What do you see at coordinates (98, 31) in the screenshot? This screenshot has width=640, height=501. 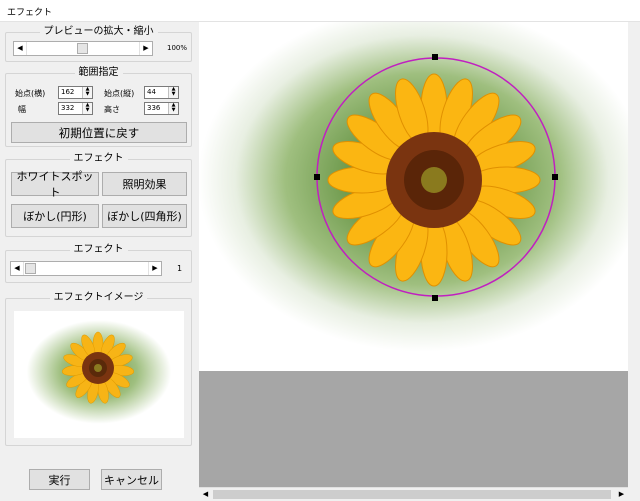 I see `zoom-group-label: プレビューの拡大・縮小` at bounding box center [98, 31].